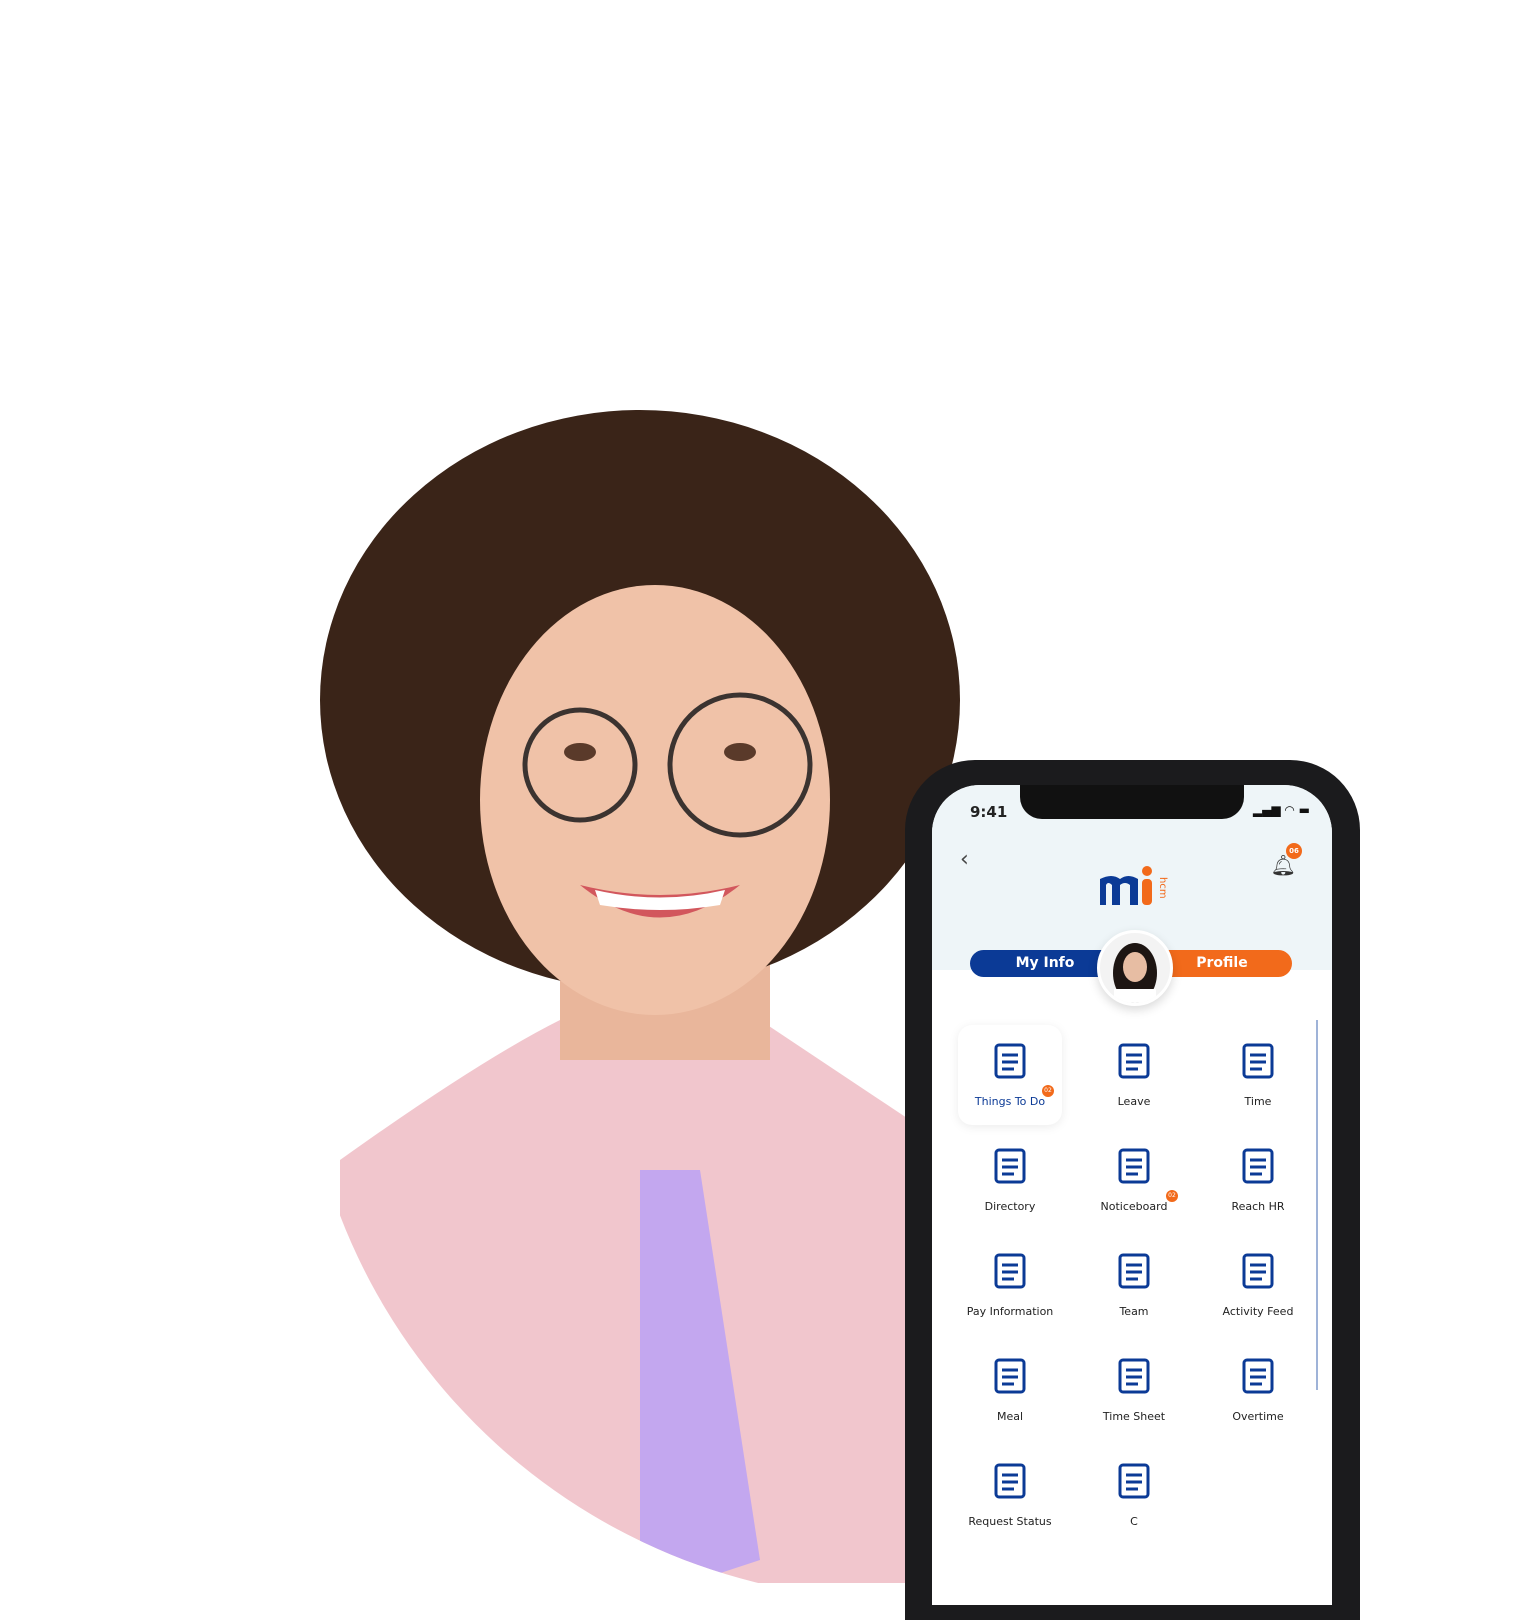 Image resolution: width=1537 pixels, height=1620 pixels. I want to click on menu-item-request-status: Request Status, so click(1010, 1495).